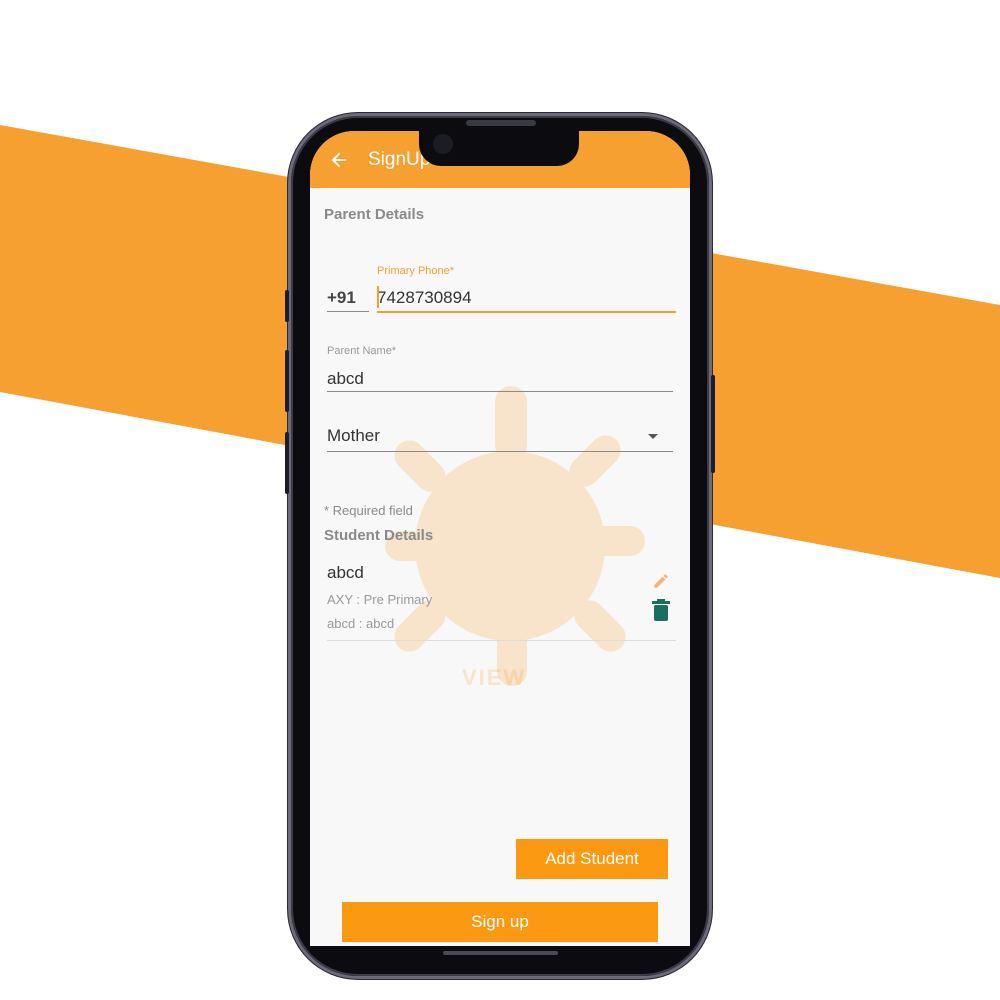  I want to click on relation-select: Mother, so click(353, 436).